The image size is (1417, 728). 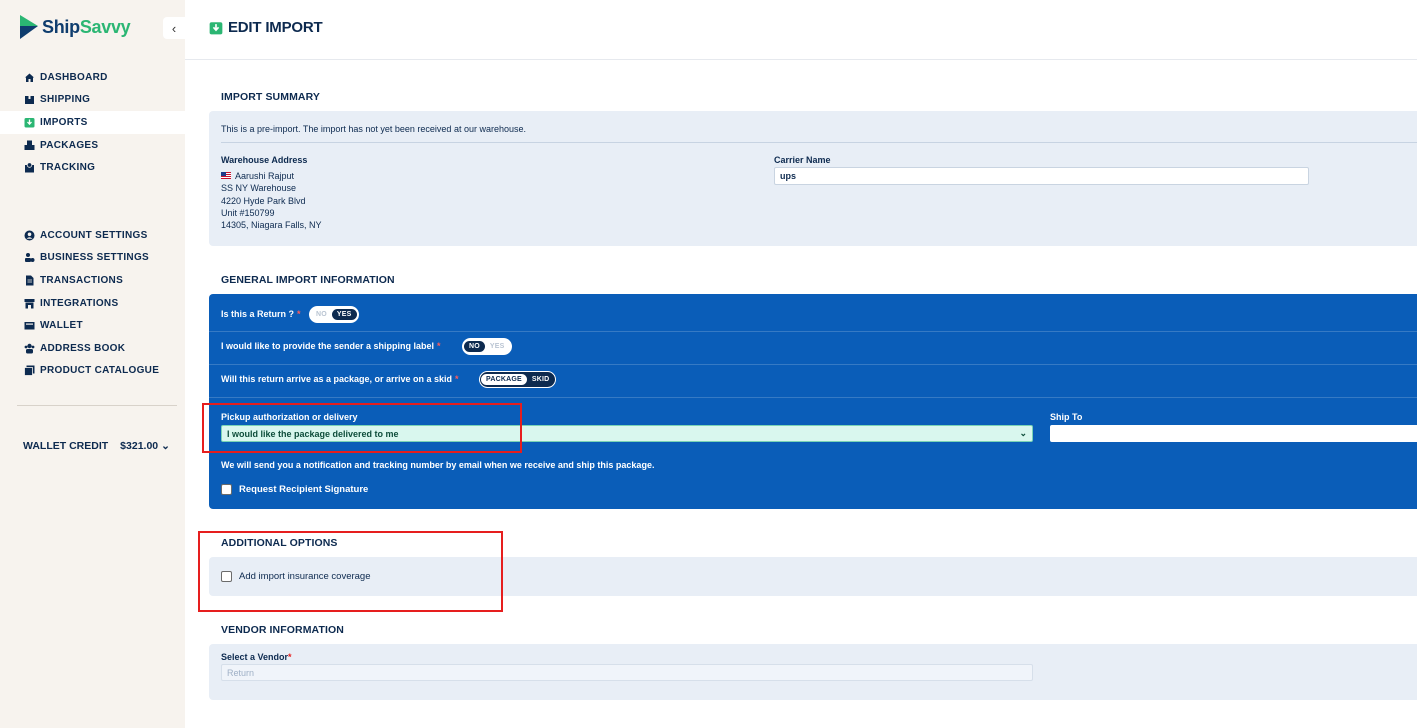 I want to click on vendor-information-title: VENDOR INFORMATION, so click(x=282, y=630).